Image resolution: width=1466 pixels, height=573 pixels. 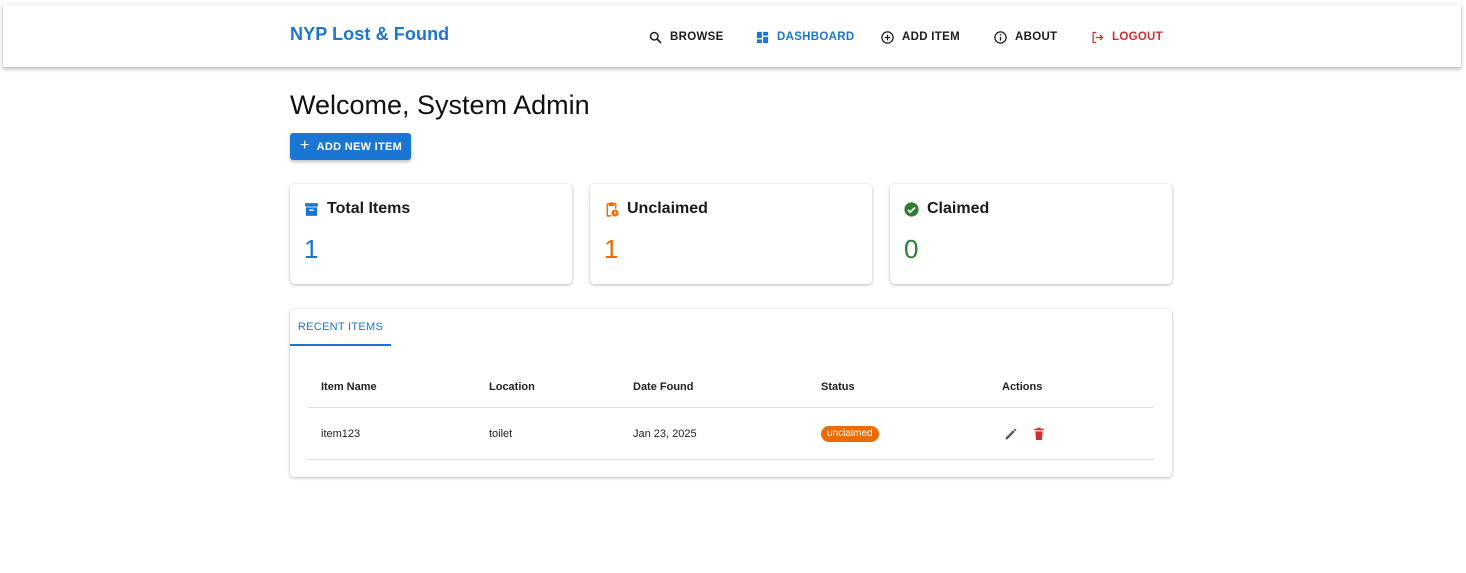 What do you see at coordinates (1031, 234) in the screenshot?
I see `stat-card-claimed: Claimed 0` at bounding box center [1031, 234].